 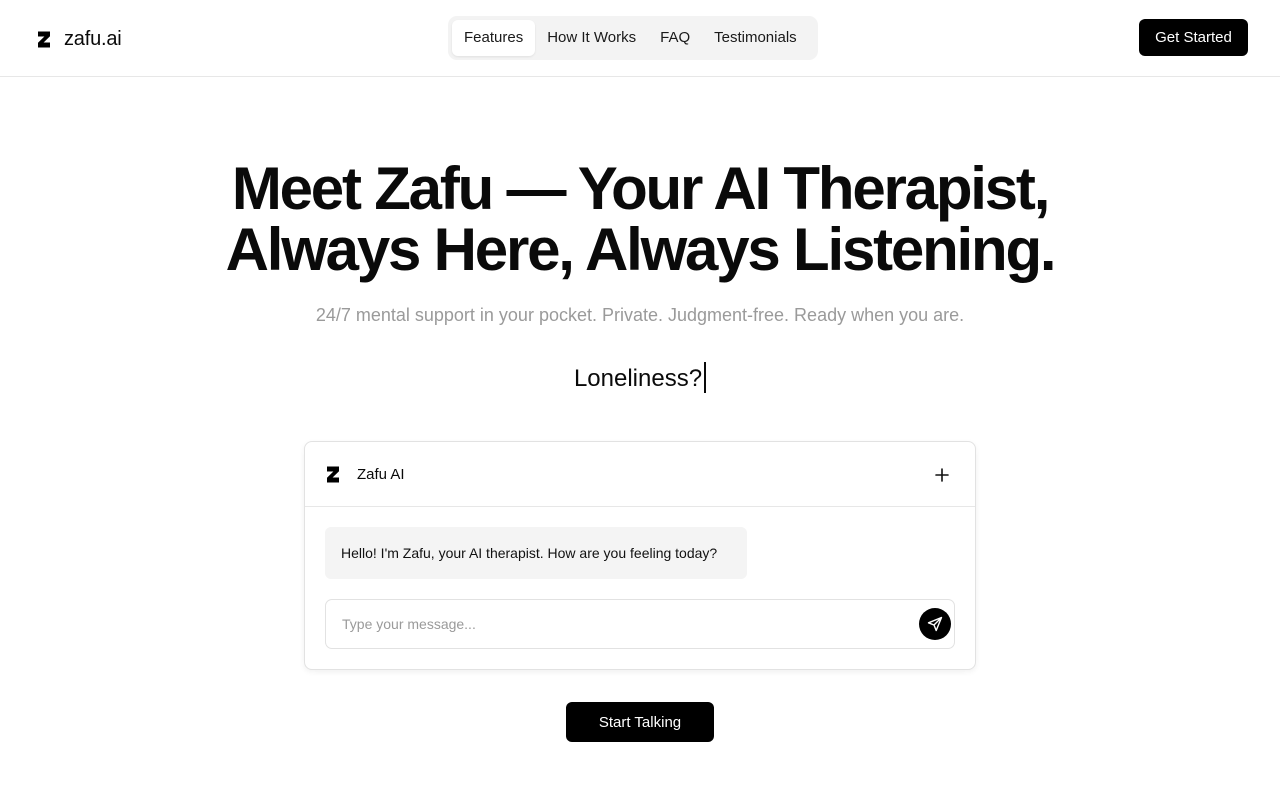 I want to click on hero-title-line-2: Always Here, Always Listening., so click(x=641, y=249).